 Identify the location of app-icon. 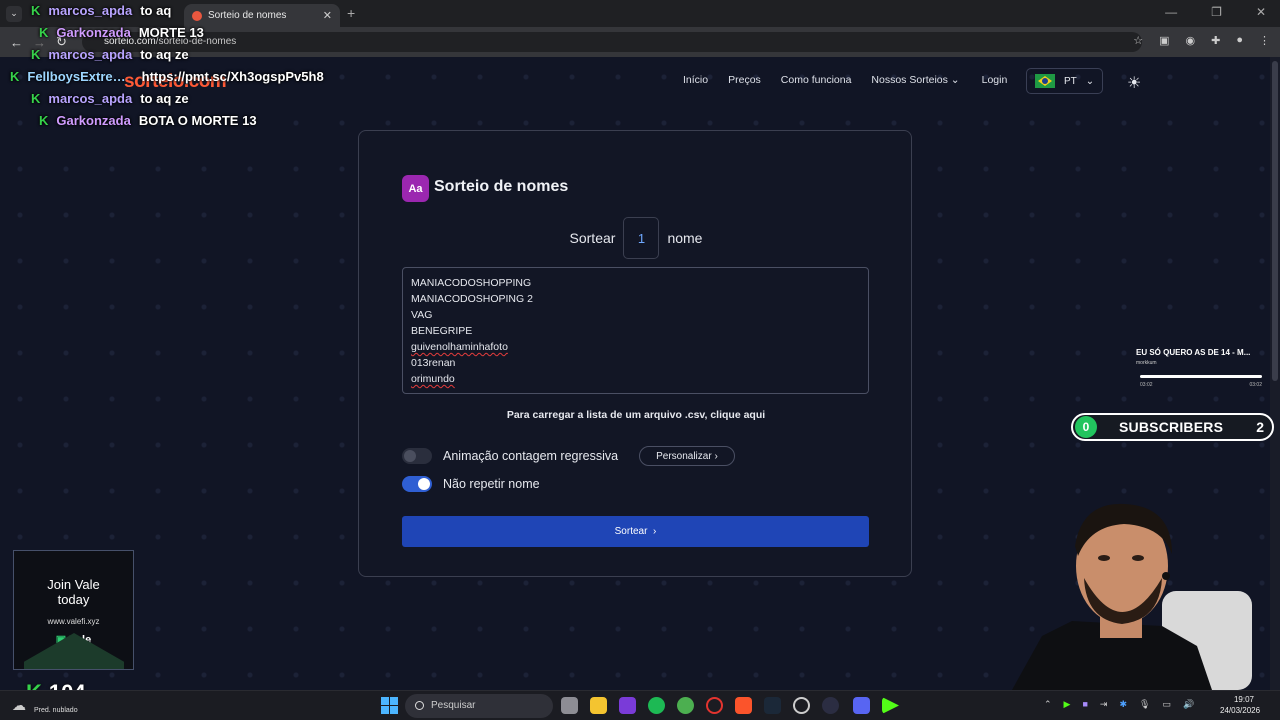
(830, 705).